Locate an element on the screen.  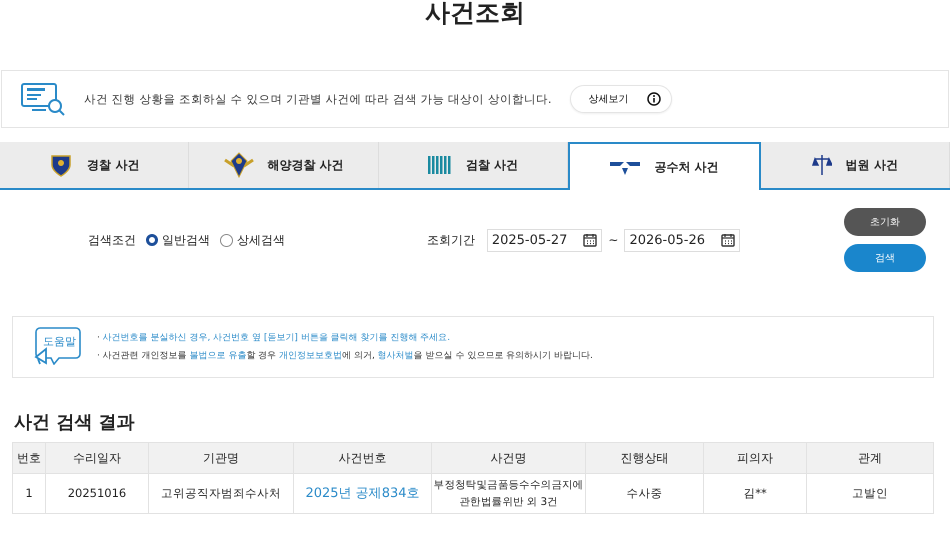
table-cell: 부정청탁및금품등수수의금지에관한법률위반 외 3건 is located at coordinates (509, 493).